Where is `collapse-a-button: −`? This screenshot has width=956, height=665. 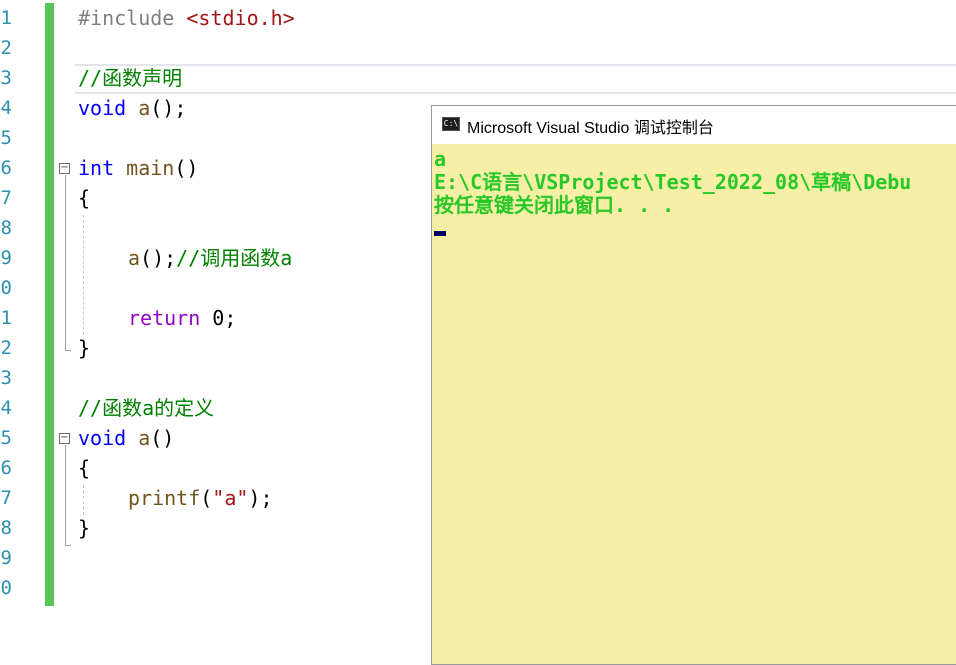 collapse-a-button: − is located at coordinates (64, 438).